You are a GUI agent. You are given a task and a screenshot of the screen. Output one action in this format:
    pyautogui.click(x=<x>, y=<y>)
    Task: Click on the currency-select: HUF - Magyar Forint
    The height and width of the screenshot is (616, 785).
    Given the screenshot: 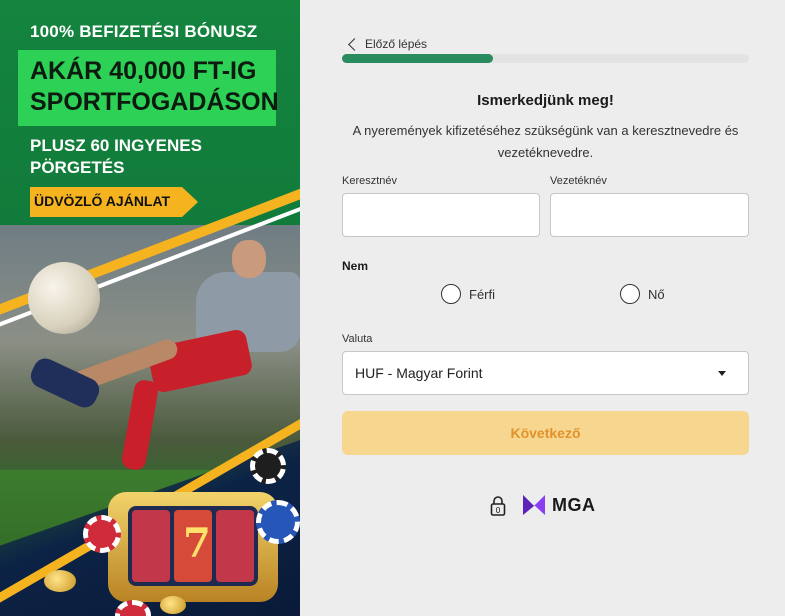 What is the action you would take?
    pyautogui.click(x=545, y=373)
    